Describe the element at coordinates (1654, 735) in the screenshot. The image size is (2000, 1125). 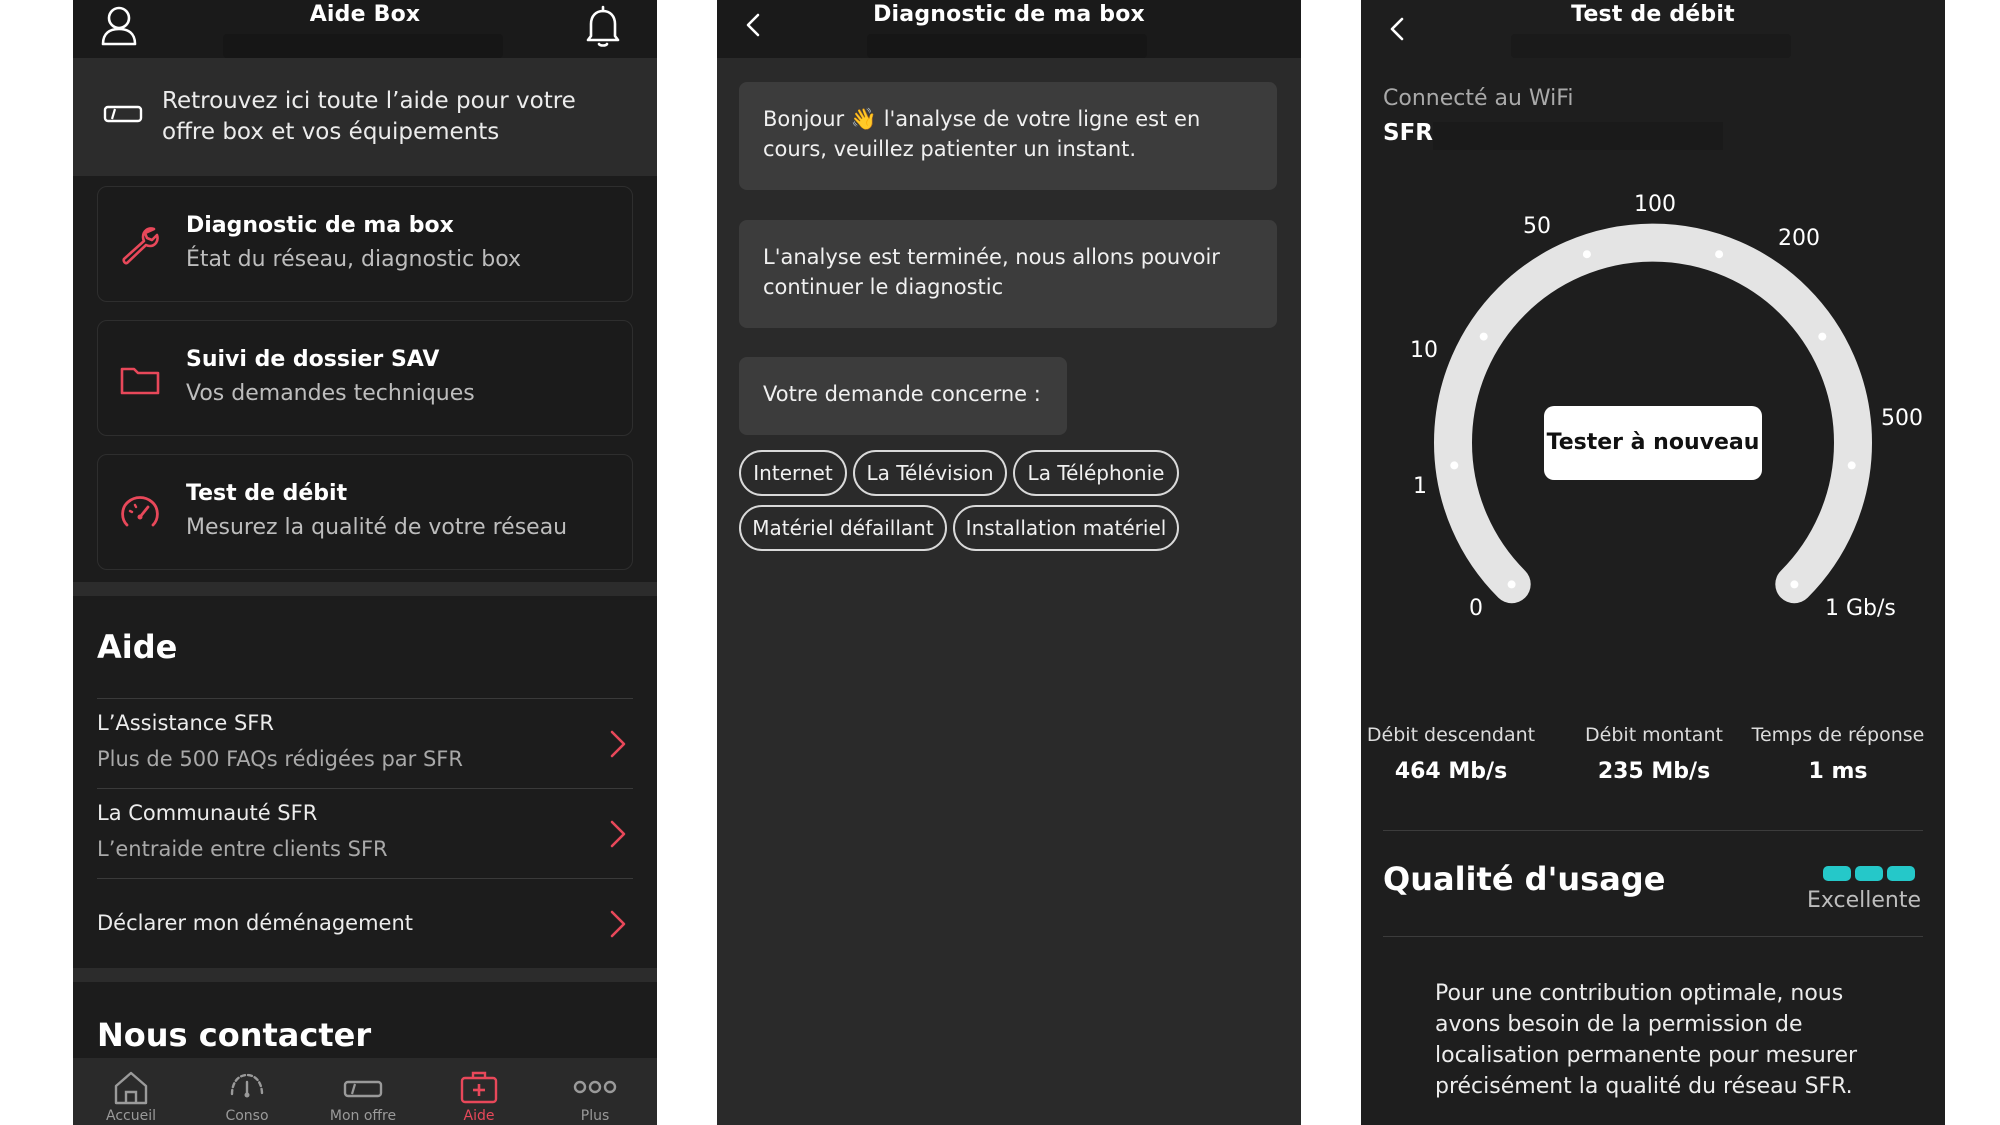
I see `stat-label: Débit montant` at that location.